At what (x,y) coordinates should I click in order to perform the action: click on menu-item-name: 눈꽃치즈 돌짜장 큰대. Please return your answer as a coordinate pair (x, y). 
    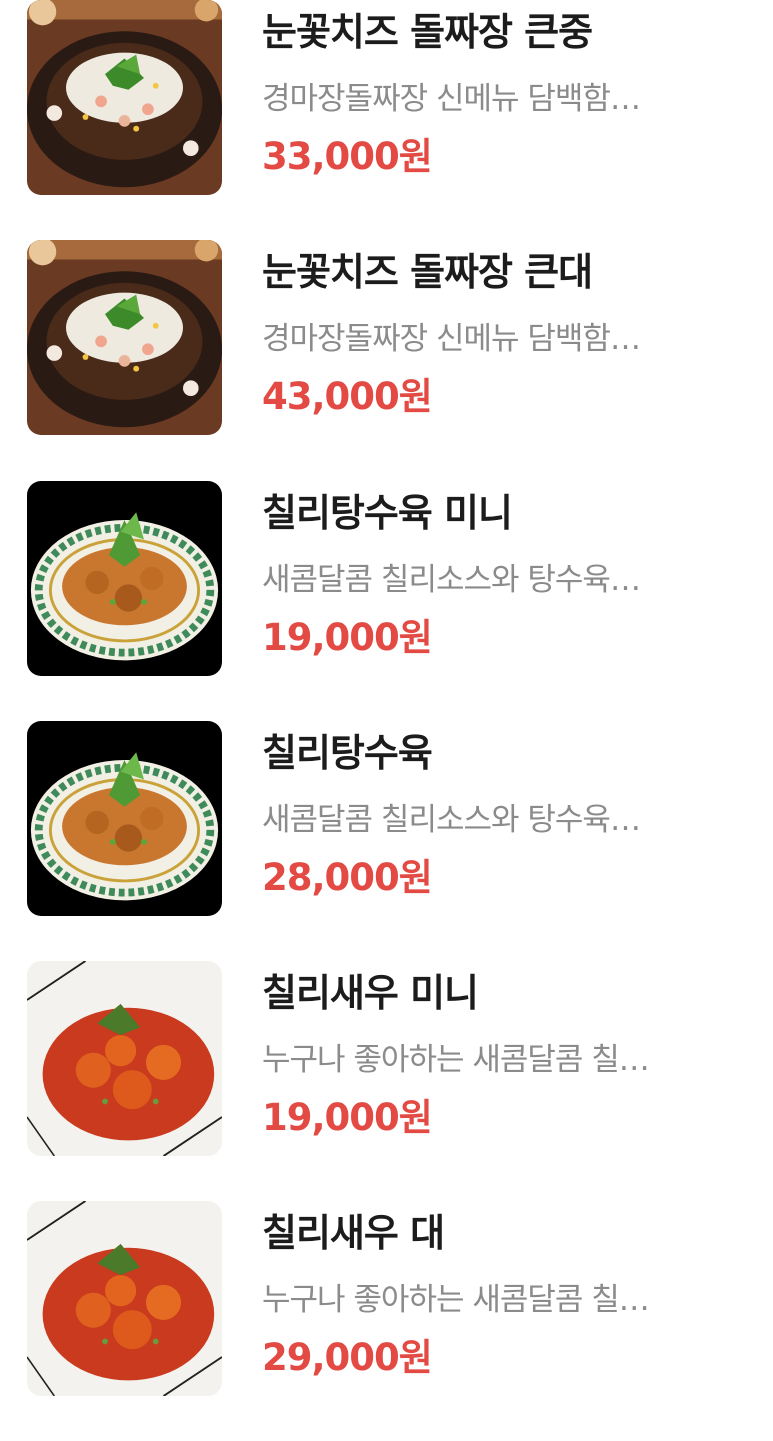
    Looking at the image, I should click on (427, 272).